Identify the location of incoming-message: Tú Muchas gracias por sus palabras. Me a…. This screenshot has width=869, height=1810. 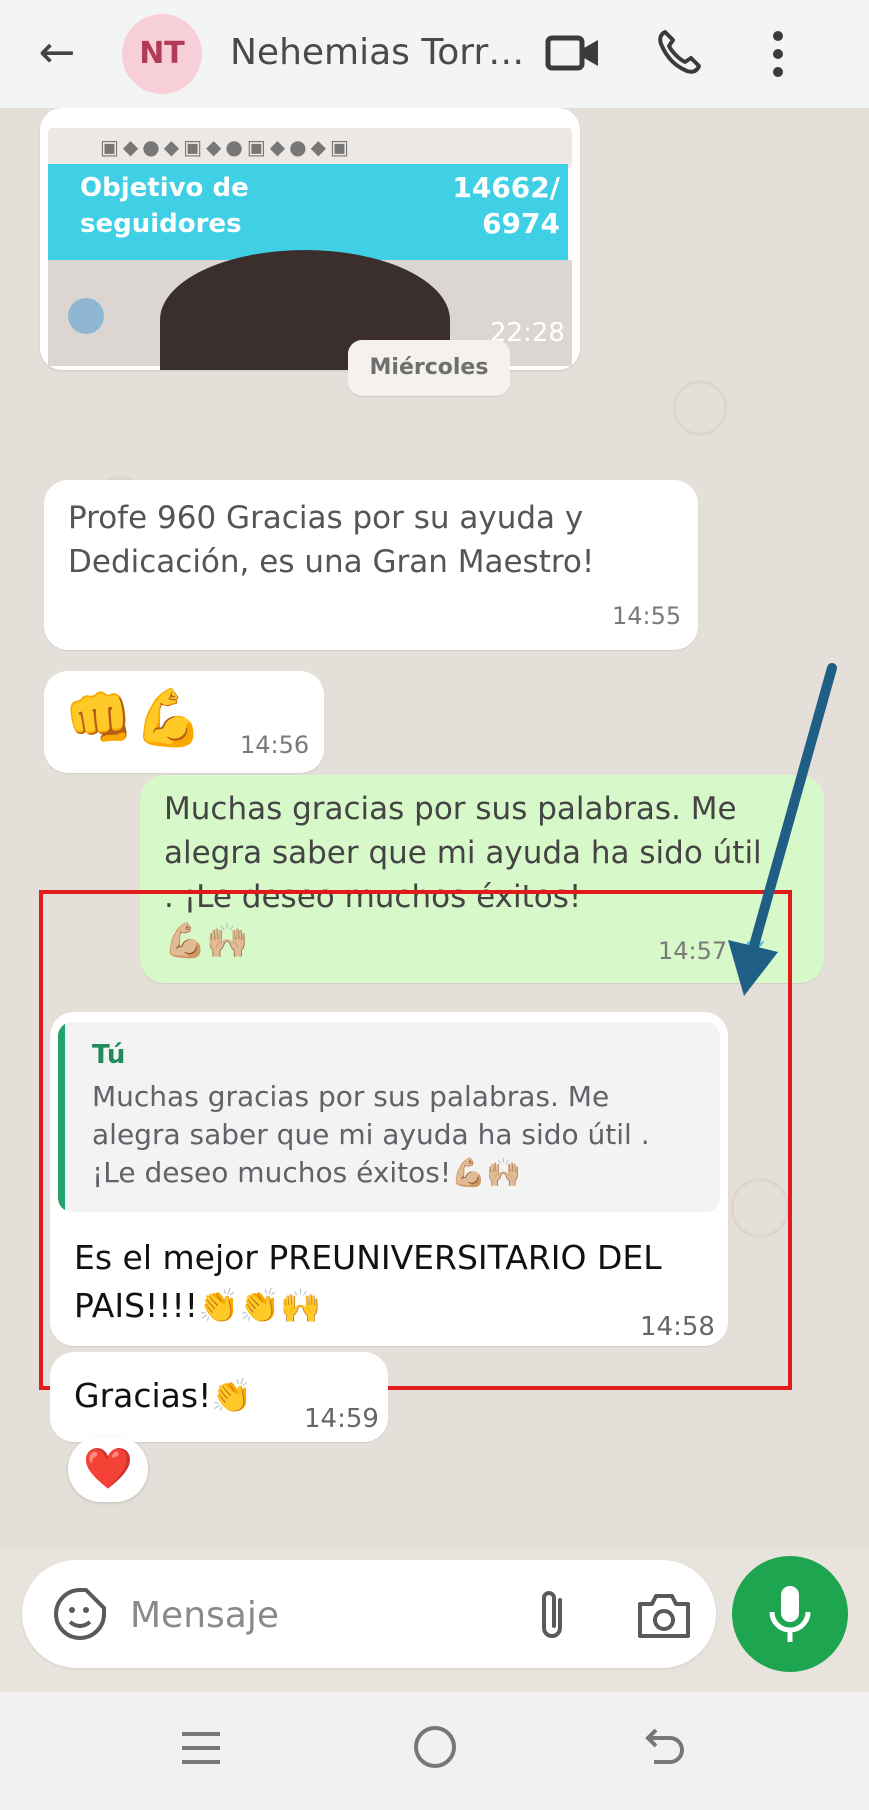
(389, 1179).